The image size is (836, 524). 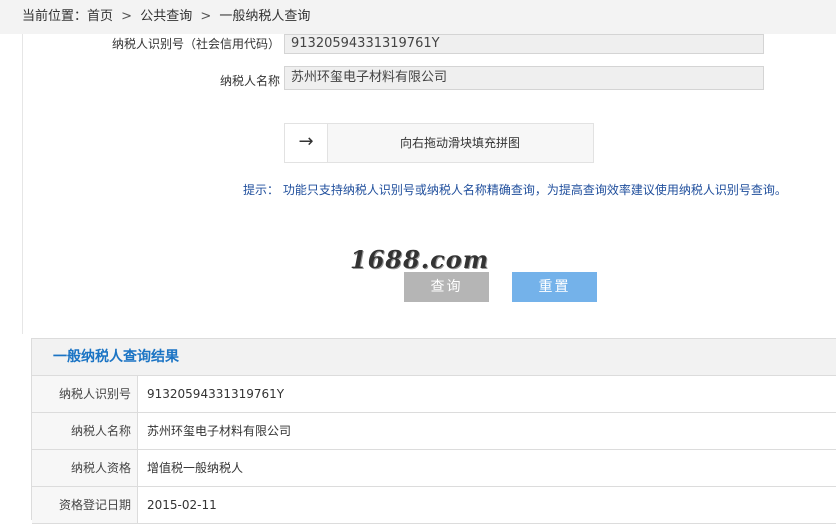 I want to click on table-row: 纳税人识别号 91320594331319761Y, so click(x=434, y=394).